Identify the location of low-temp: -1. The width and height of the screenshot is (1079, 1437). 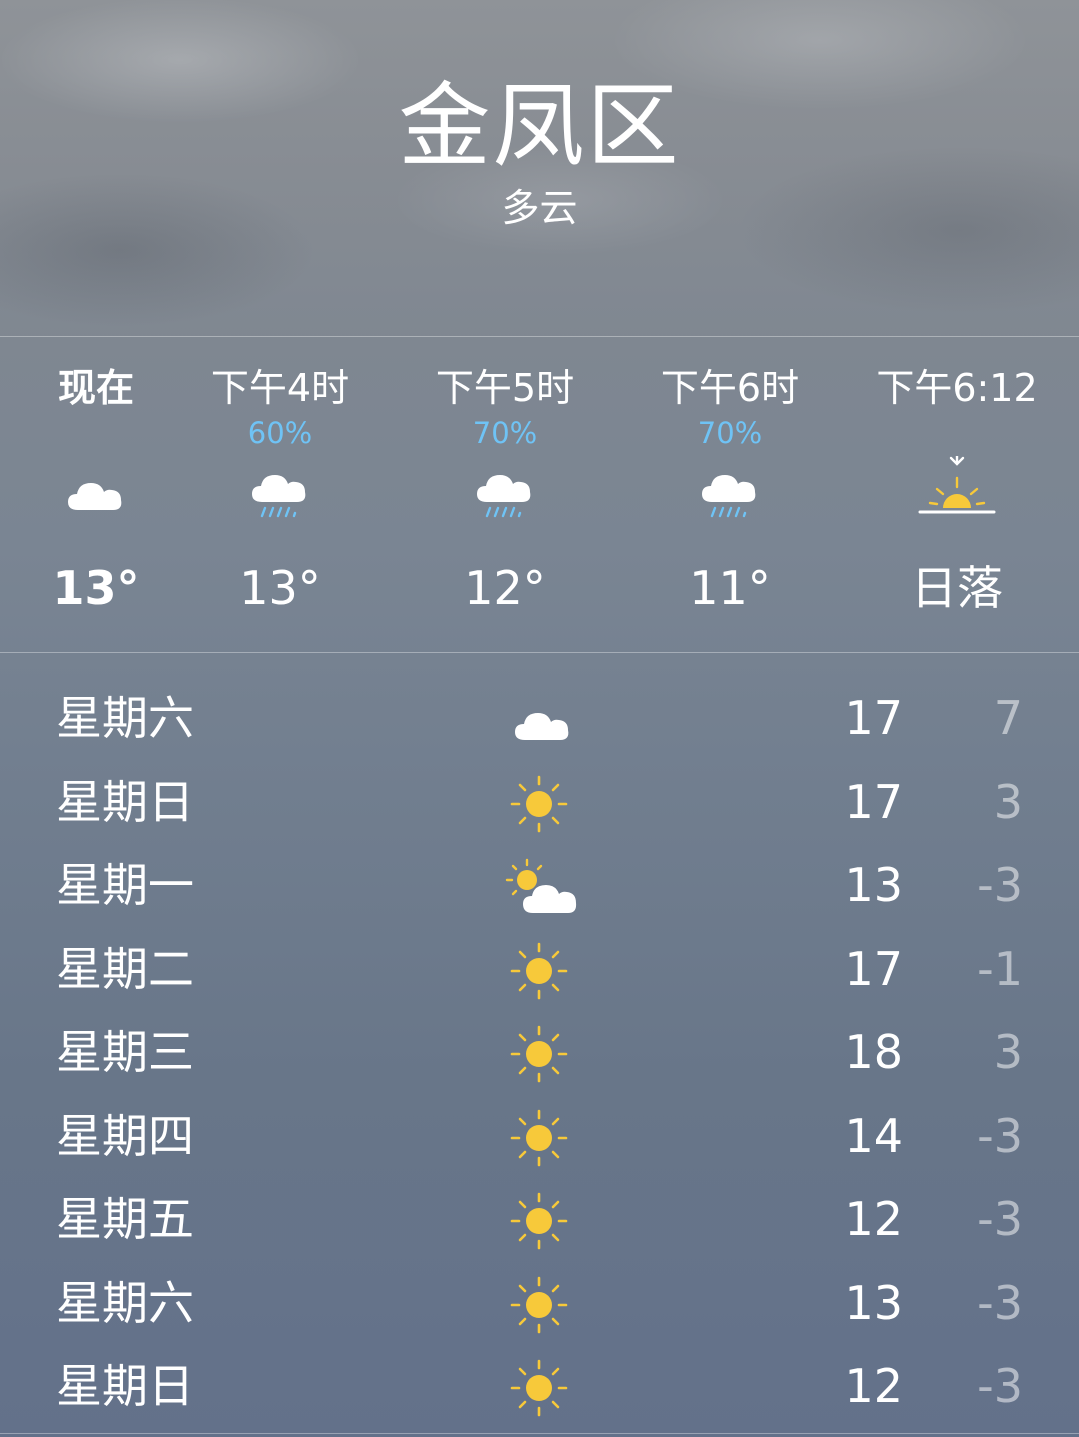
(1000, 968).